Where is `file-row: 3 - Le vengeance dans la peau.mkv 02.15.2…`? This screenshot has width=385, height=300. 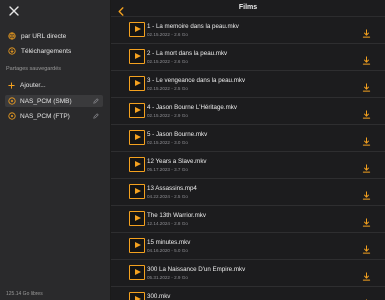 file-row: 3 - Le vengeance dans la peau.mkv 02.15.2… is located at coordinates (248, 84).